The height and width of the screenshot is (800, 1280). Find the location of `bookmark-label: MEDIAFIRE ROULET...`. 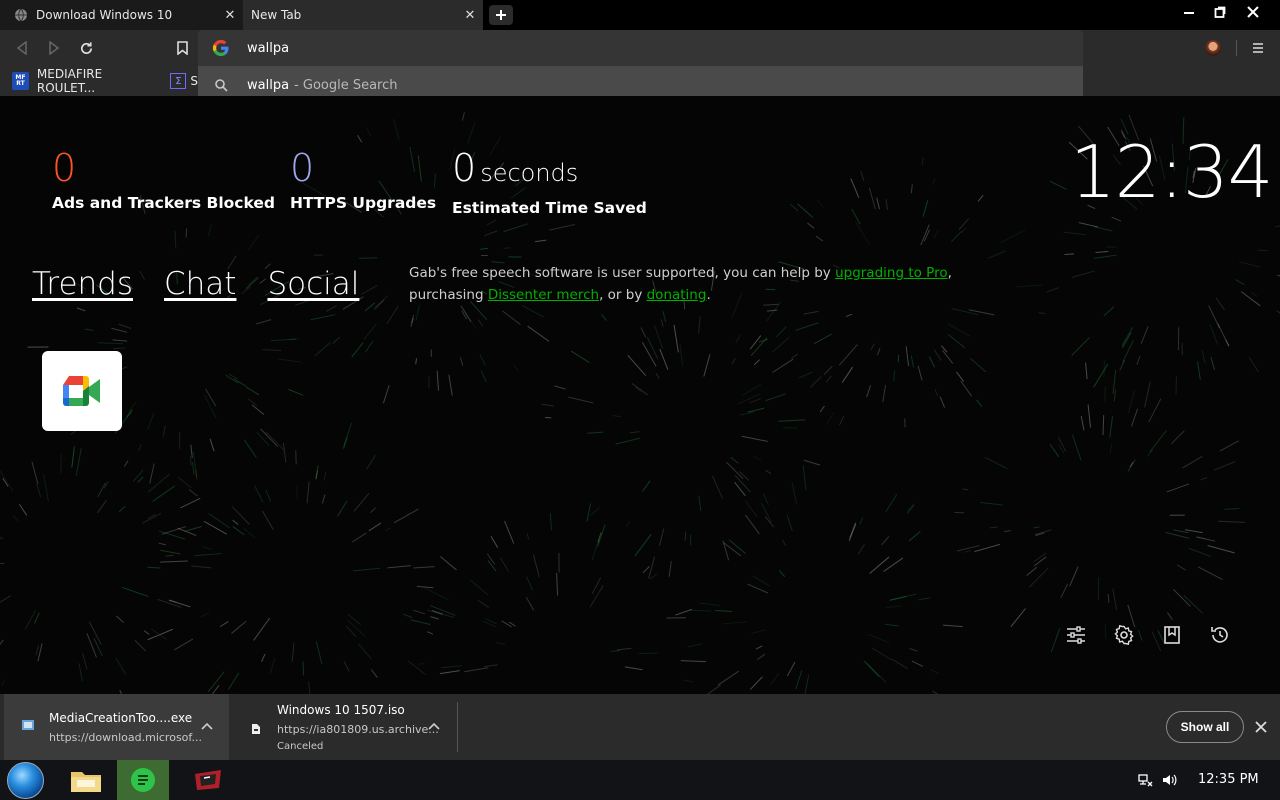

bookmark-label: MEDIAFIRE ROULET... is located at coordinates (69, 81).